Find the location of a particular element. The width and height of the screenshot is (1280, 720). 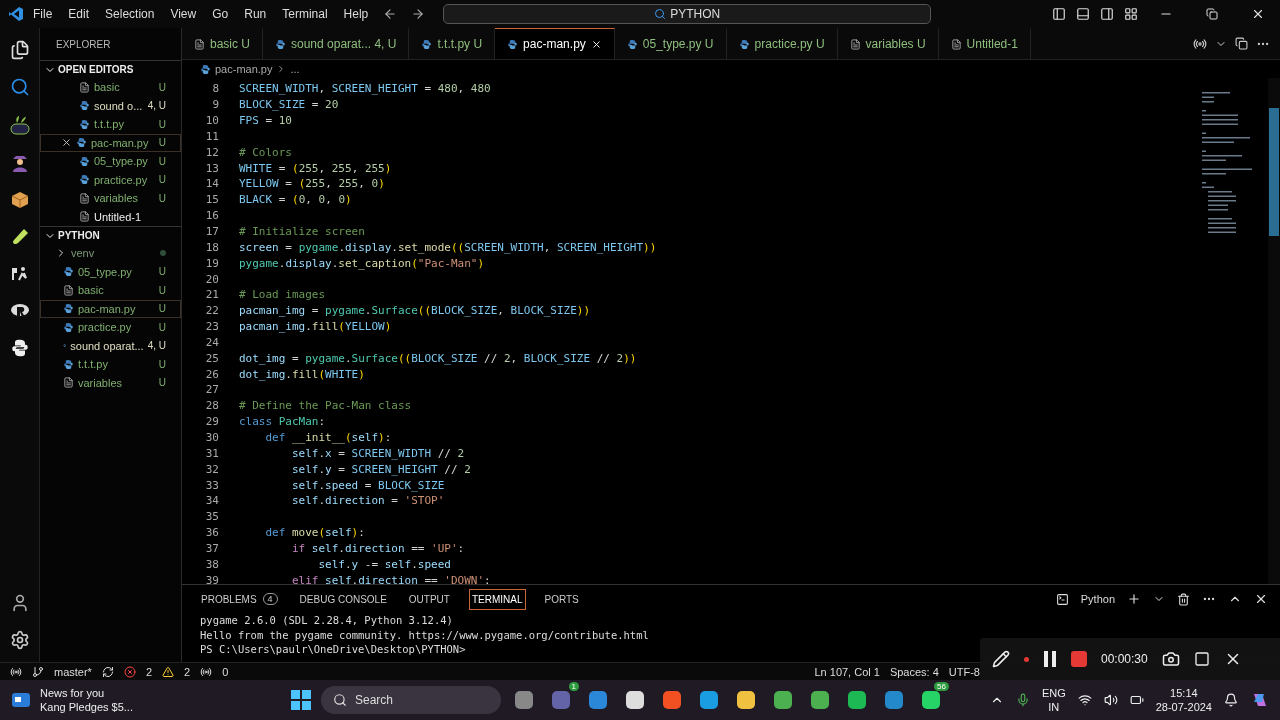

leaf-badge-icon is located at coordinates (19, 125).